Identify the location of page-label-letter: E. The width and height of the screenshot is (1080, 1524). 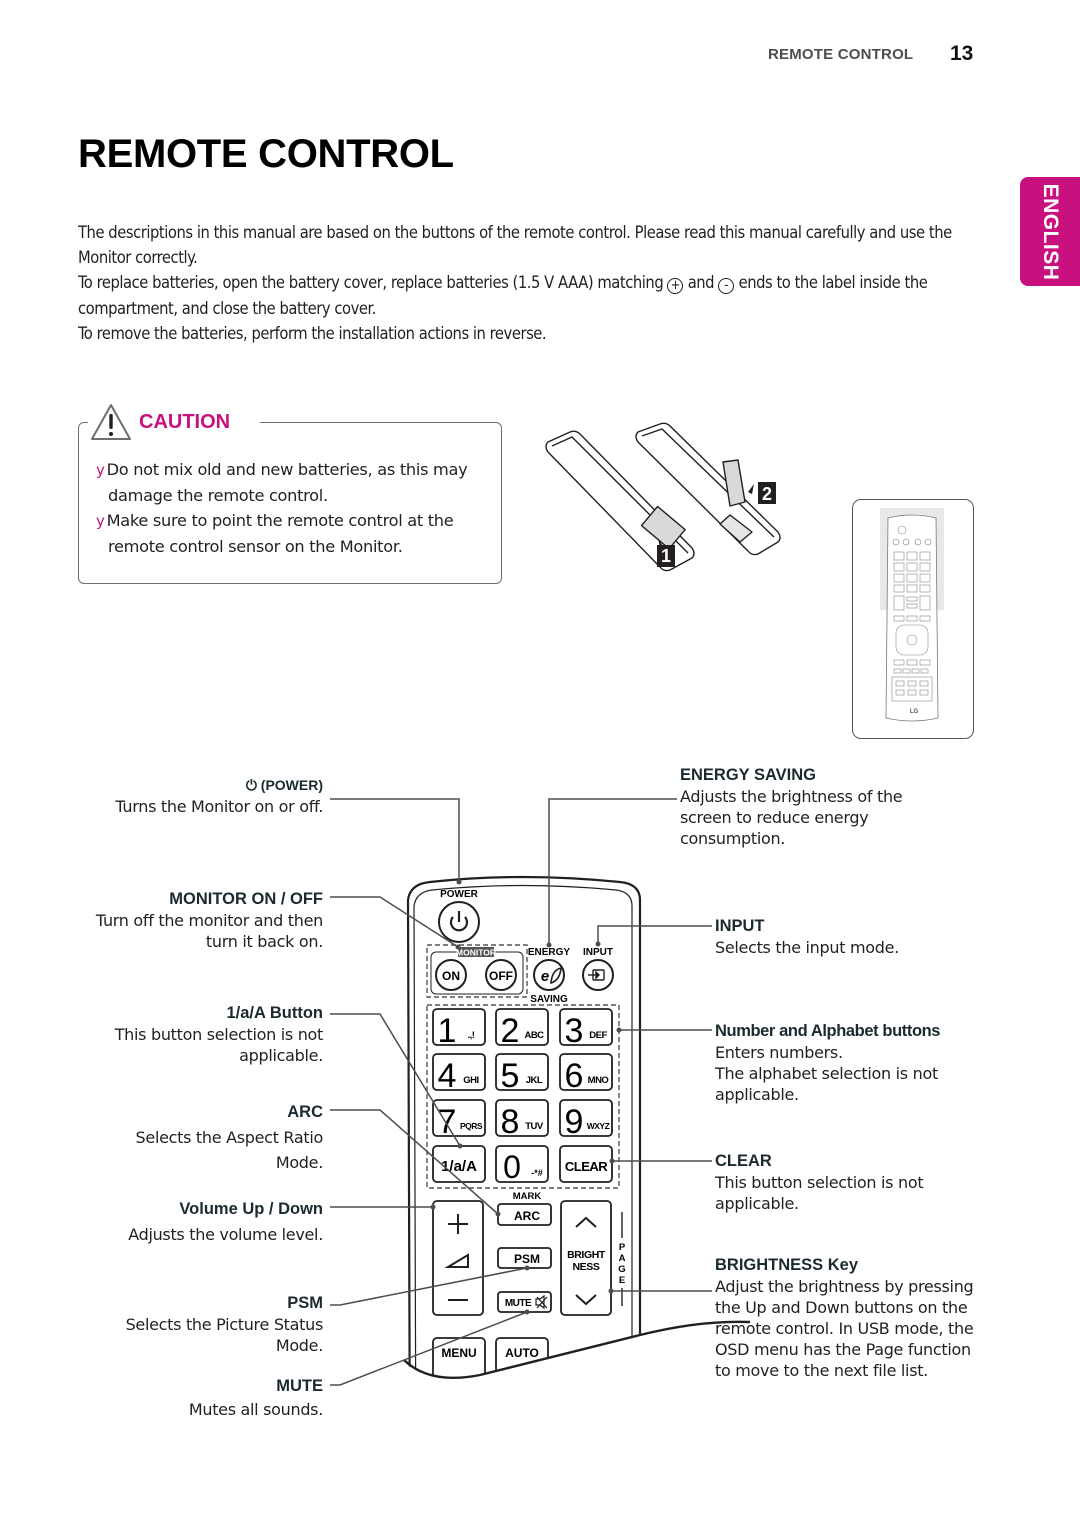
(622, 1280).